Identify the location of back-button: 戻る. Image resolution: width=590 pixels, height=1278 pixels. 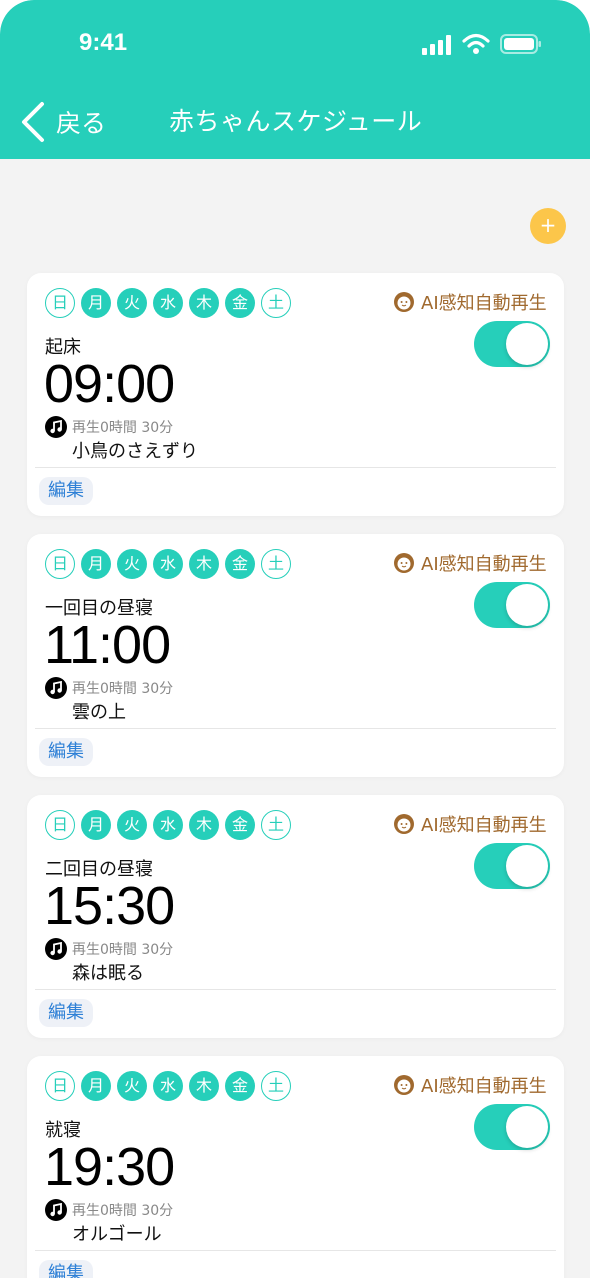
(63, 122).